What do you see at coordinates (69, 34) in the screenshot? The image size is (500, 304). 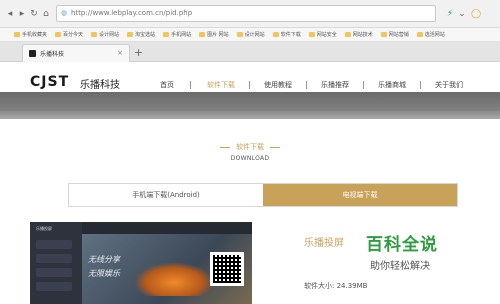 I see `bookmark-item: 百分今天` at bounding box center [69, 34].